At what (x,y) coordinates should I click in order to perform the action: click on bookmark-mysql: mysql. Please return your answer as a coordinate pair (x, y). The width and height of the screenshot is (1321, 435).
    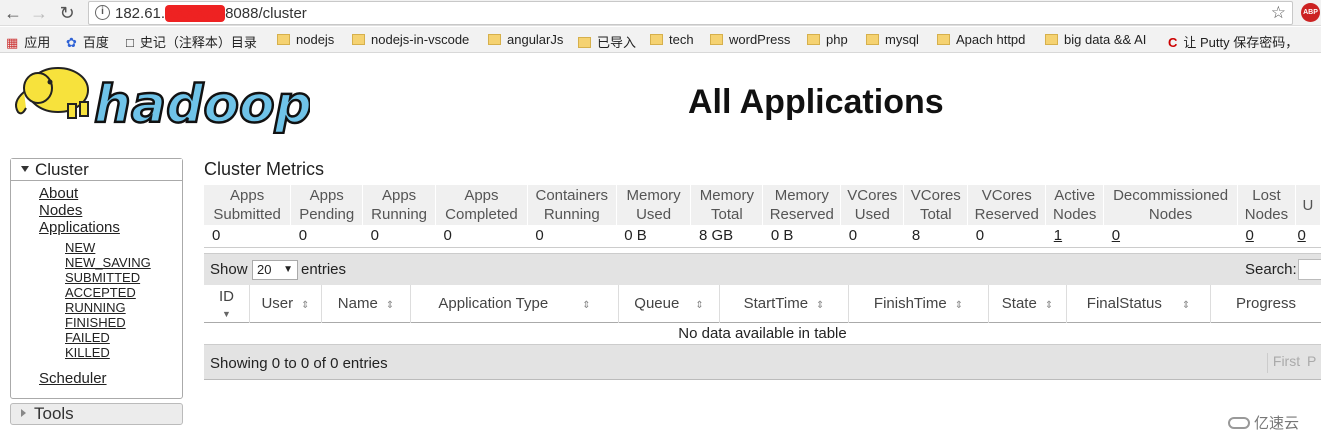
    Looking at the image, I should click on (892, 39).